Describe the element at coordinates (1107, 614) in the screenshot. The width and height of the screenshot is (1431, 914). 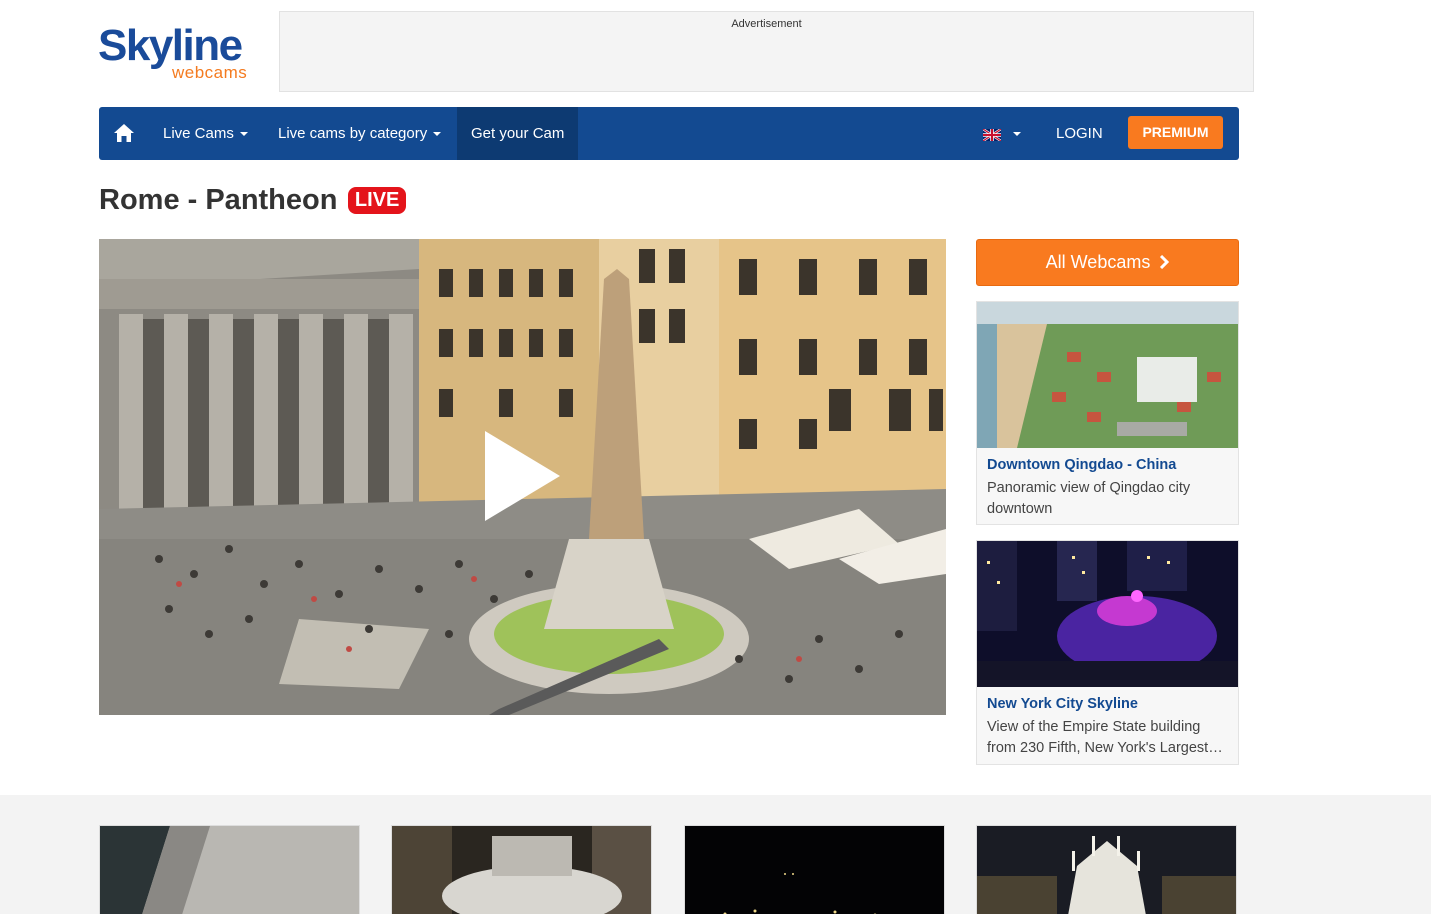
I see `new-york-thumbnail` at that location.